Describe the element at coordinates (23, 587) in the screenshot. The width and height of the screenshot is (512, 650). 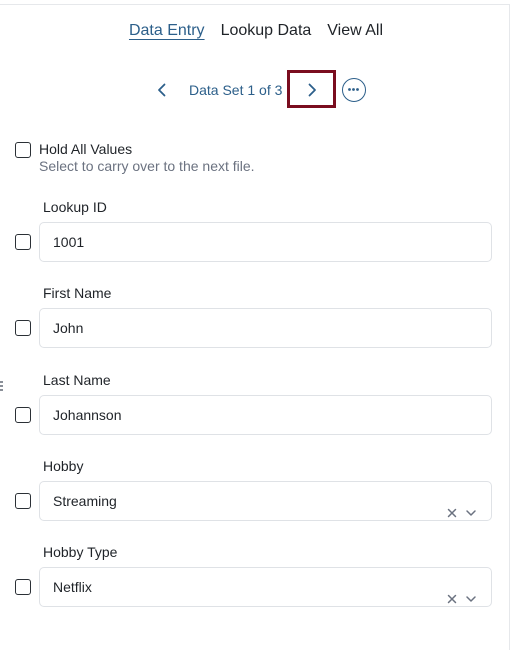
I see `hobby-type-hold-checkbox` at that location.